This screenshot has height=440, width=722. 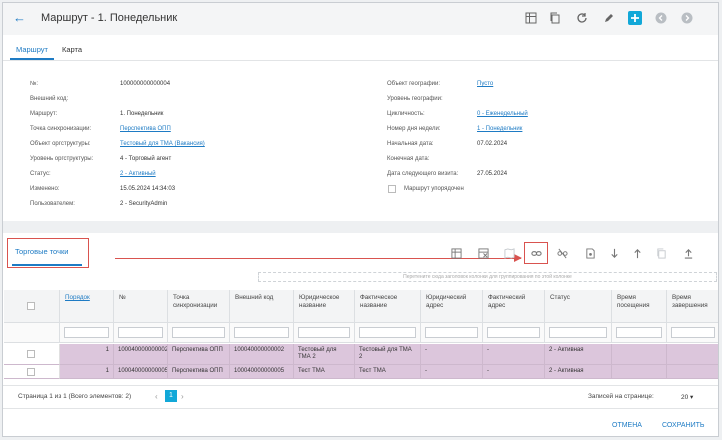 What do you see at coordinates (62, 159) in the screenshot?
I see `field-label: Уровень оргструктуры:` at bounding box center [62, 159].